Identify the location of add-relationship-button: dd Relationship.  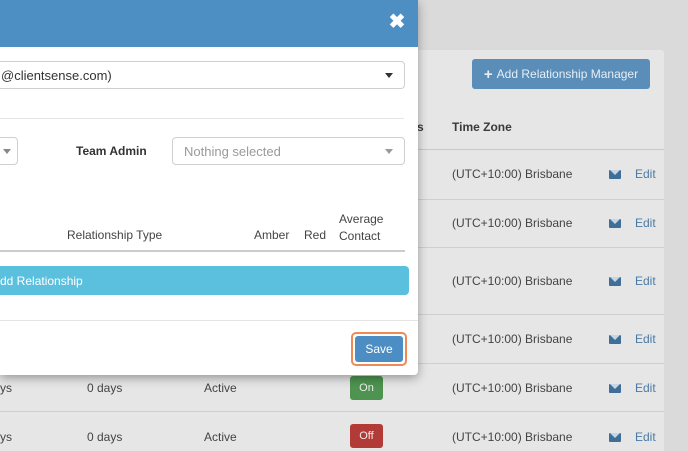
(204, 280).